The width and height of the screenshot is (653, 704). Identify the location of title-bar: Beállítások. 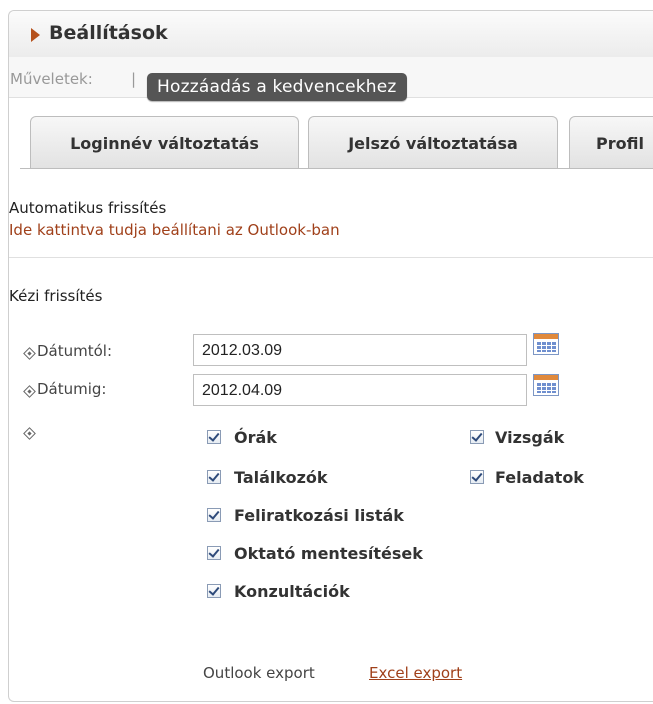
(331, 34).